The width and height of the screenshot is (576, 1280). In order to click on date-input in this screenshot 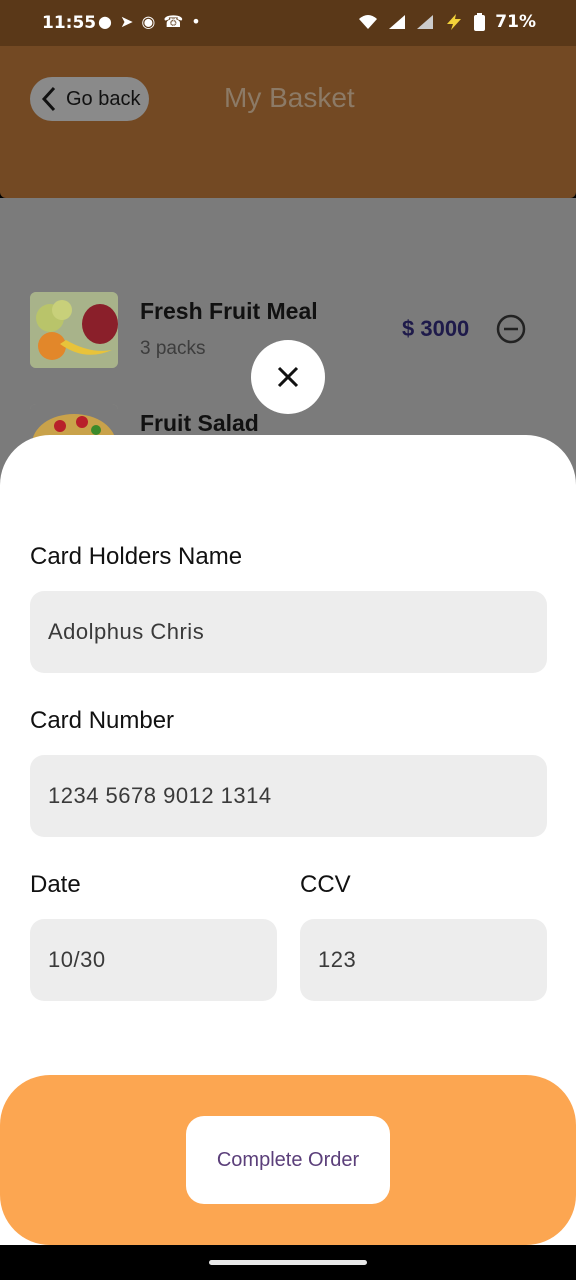, I will do `click(153, 960)`.